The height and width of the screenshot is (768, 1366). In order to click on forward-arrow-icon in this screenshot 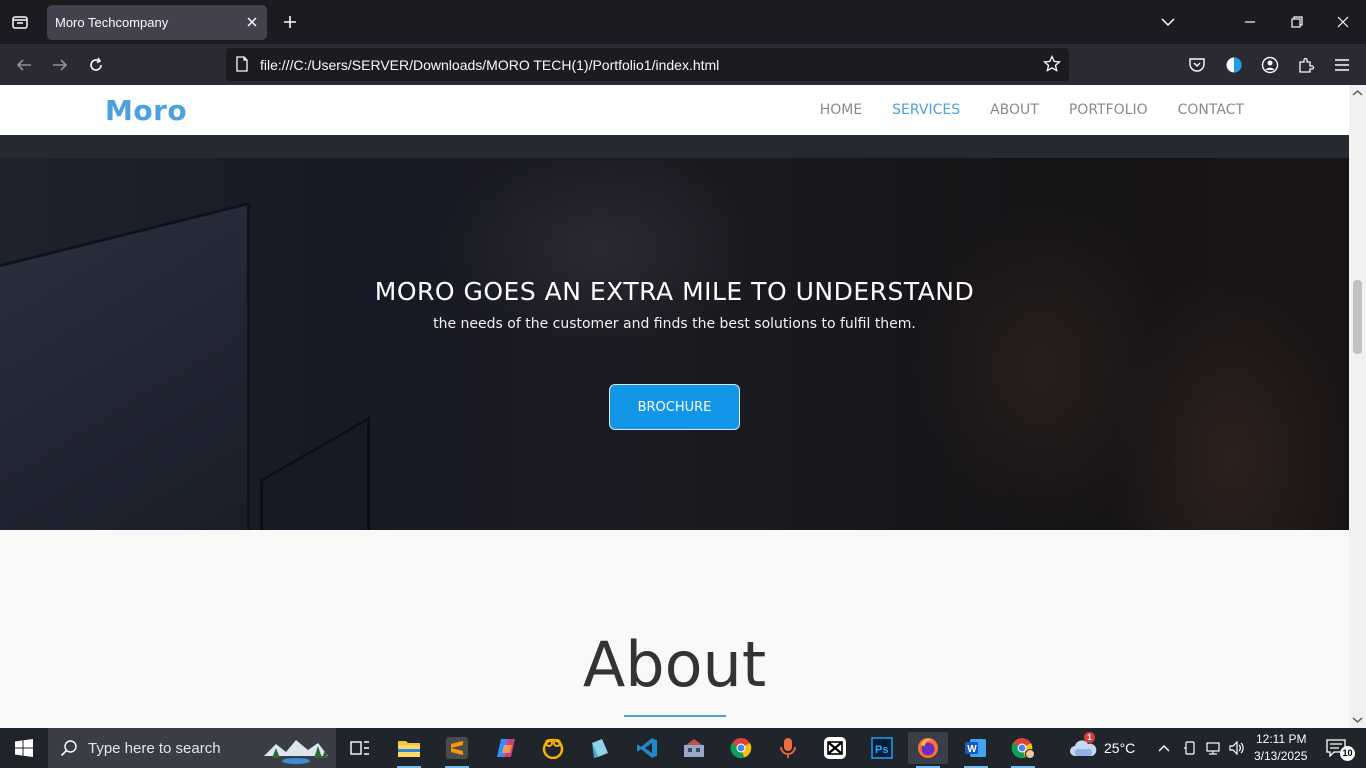, I will do `click(60, 65)`.